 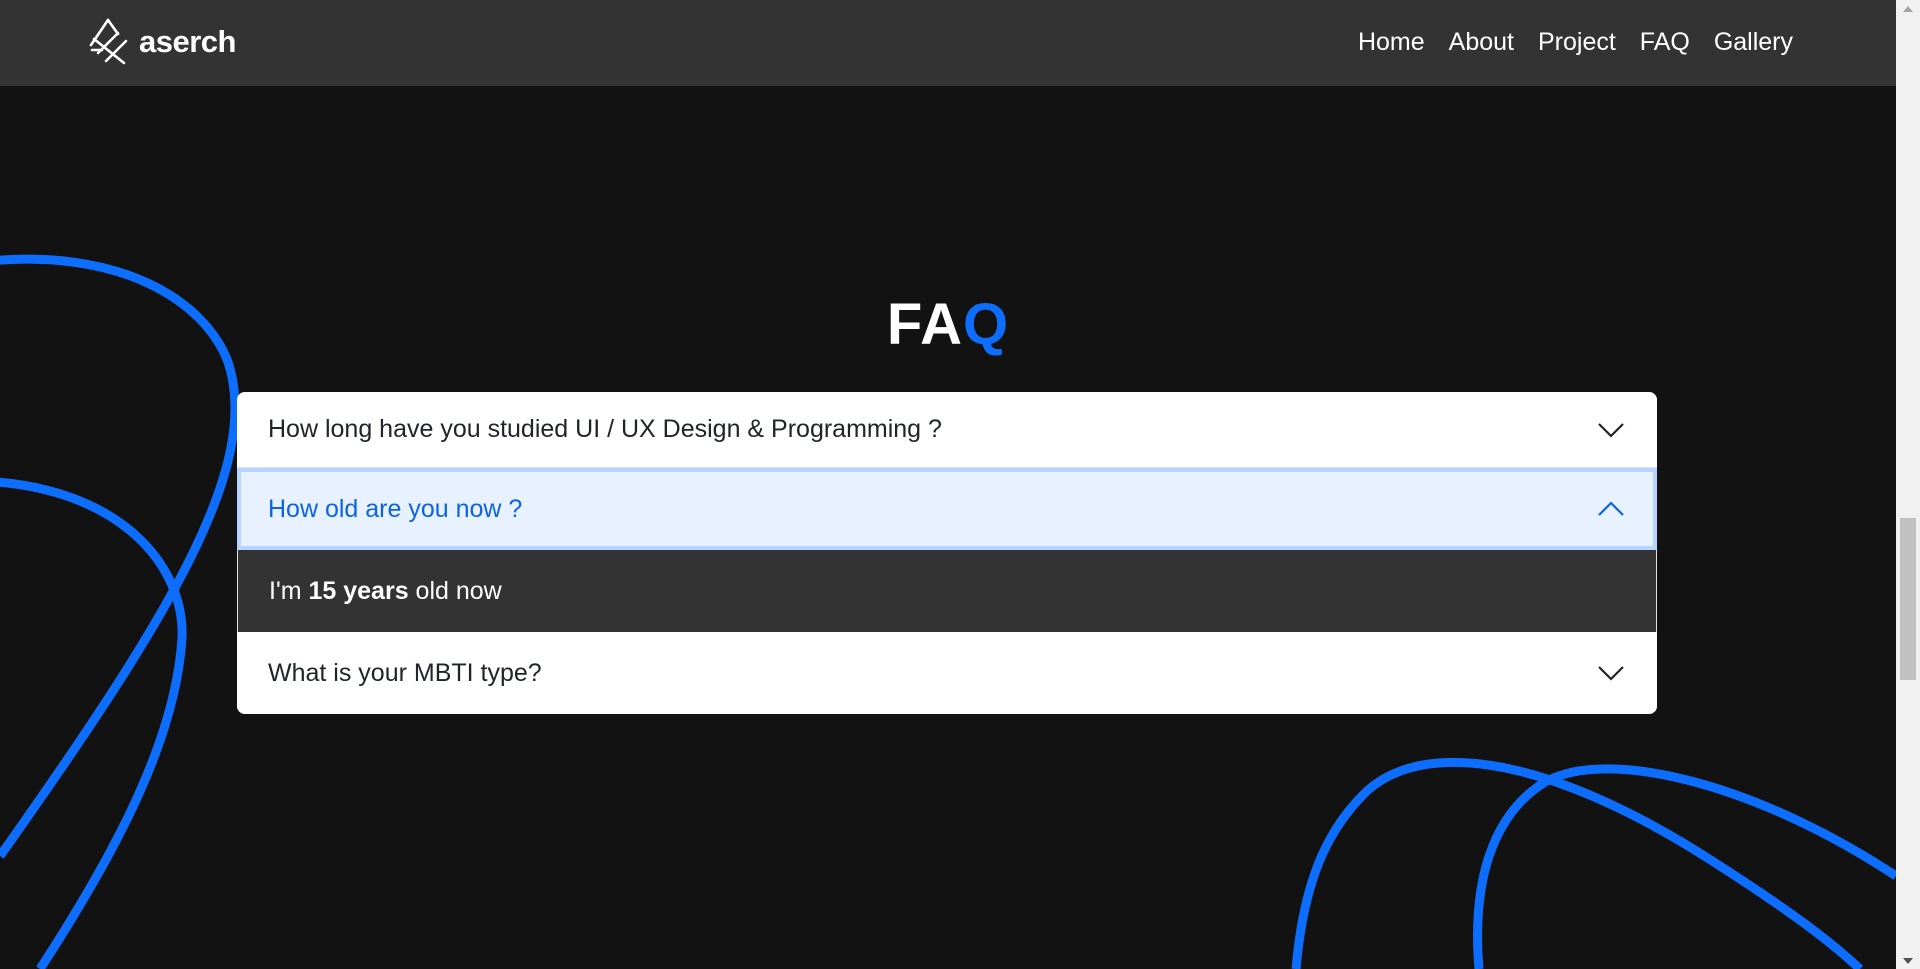 I want to click on faq-item-2-question: How old are you now ?, so click(x=395, y=508).